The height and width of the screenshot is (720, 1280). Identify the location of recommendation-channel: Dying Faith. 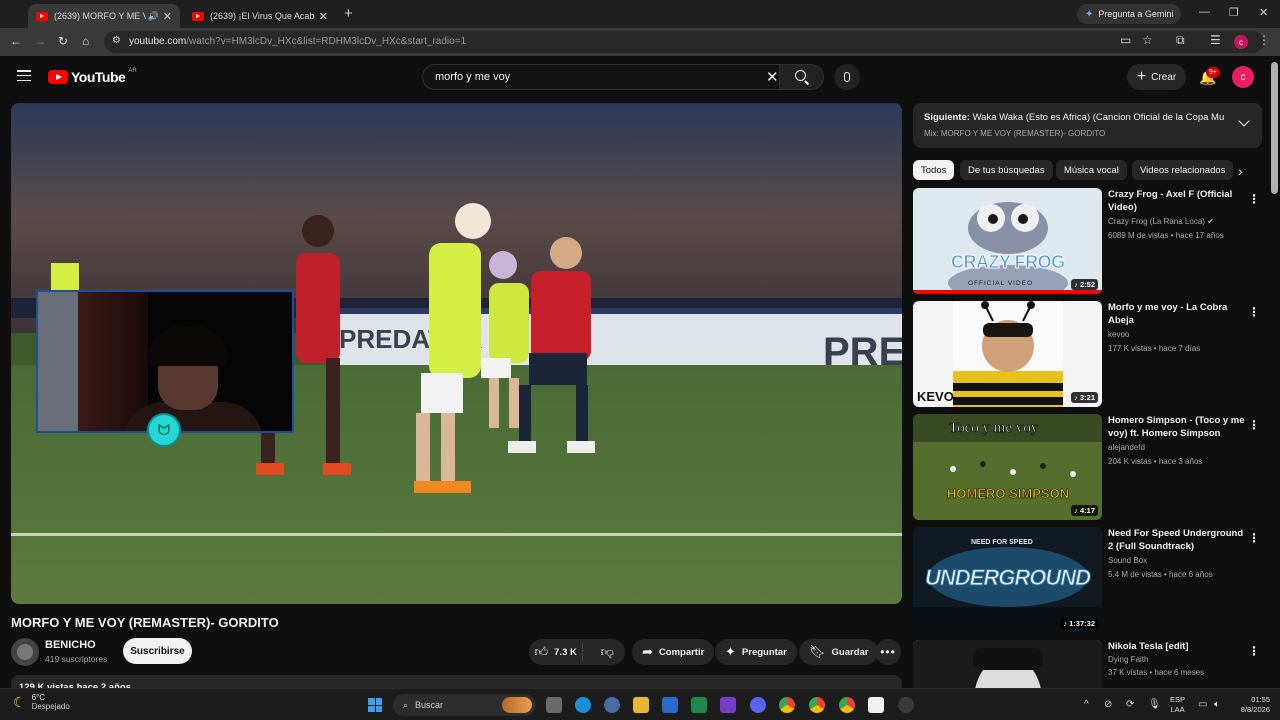
(1128, 659).